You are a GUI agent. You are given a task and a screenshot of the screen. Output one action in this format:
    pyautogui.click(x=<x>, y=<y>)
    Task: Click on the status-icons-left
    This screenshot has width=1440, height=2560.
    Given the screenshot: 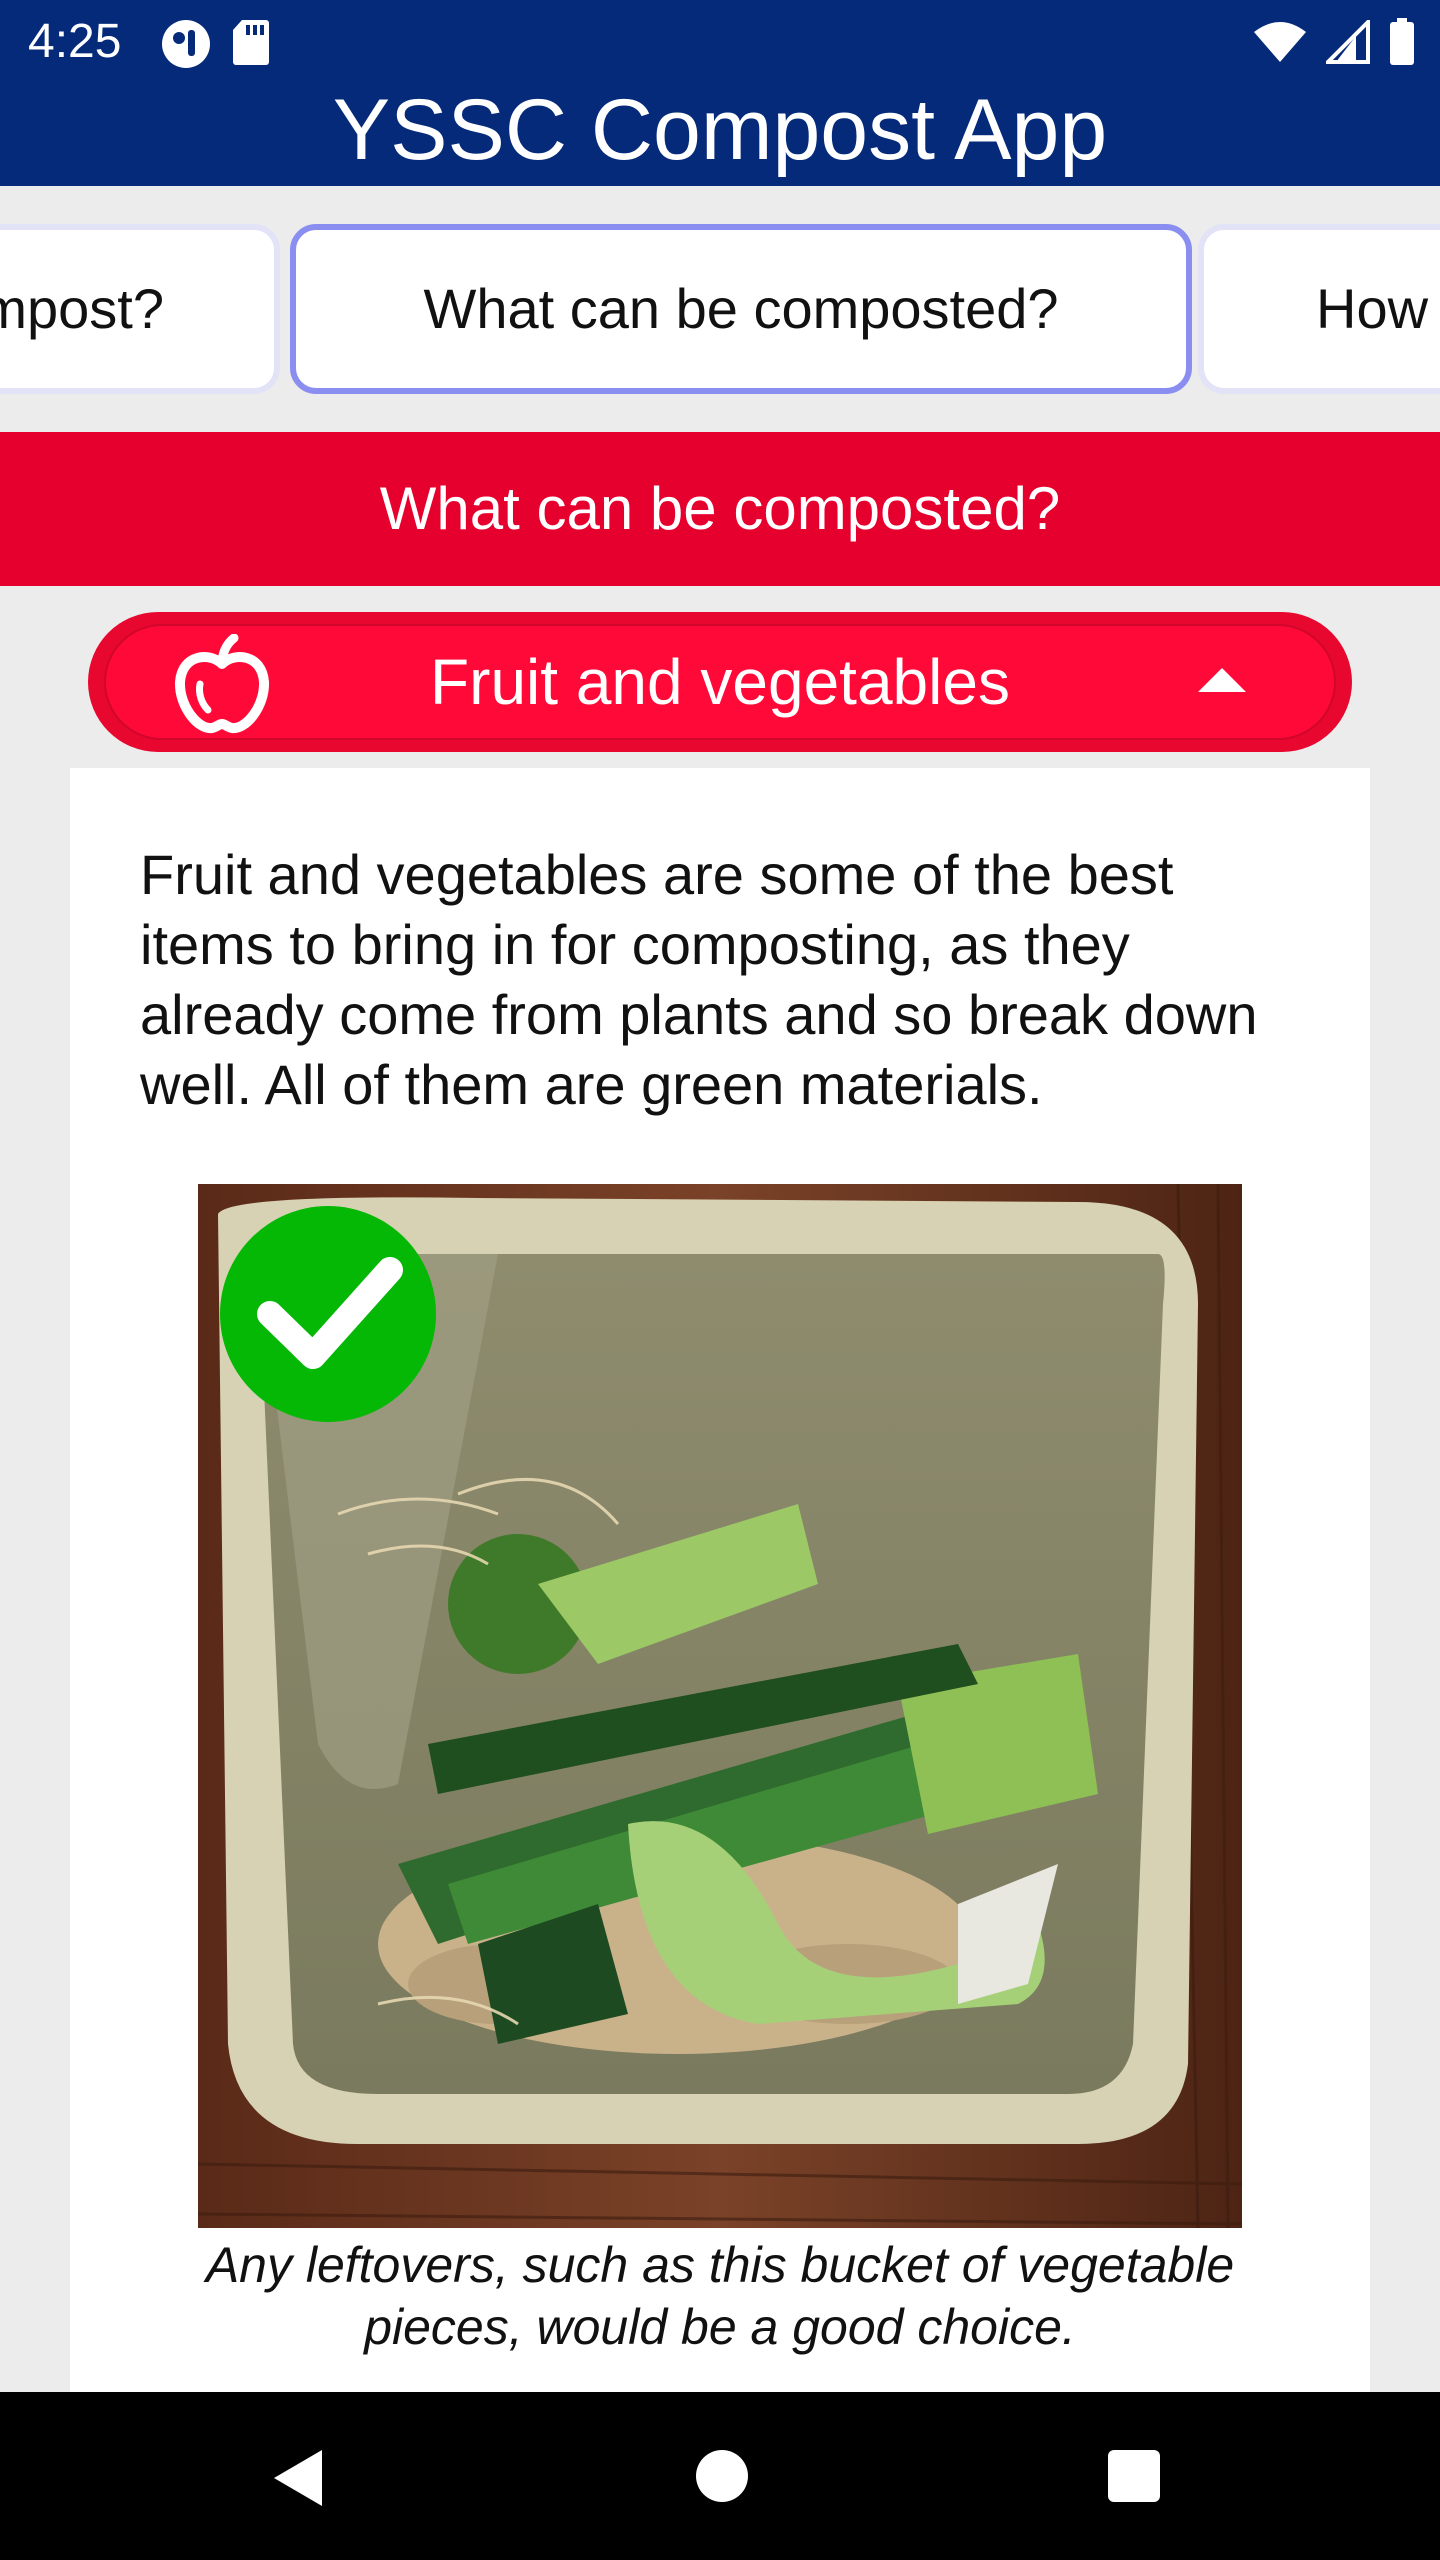 What is the action you would take?
    pyautogui.click(x=215, y=44)
    